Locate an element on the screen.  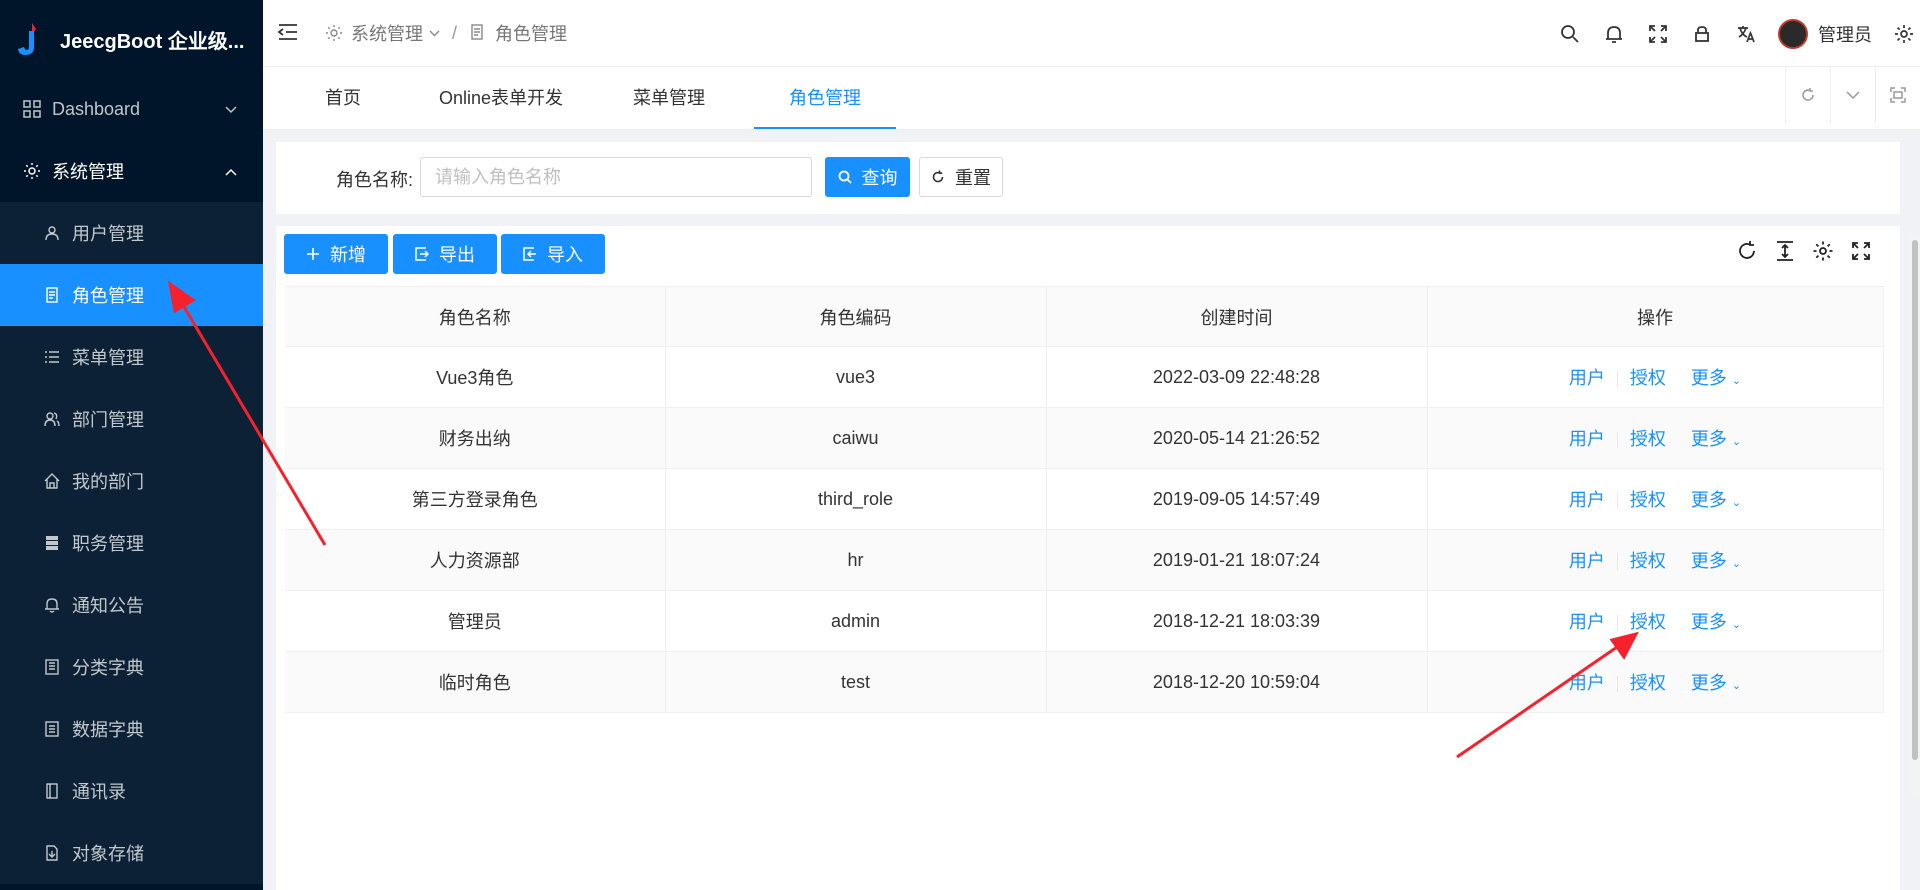
role-code-cell: third_role is located at coordinates (856, 499).